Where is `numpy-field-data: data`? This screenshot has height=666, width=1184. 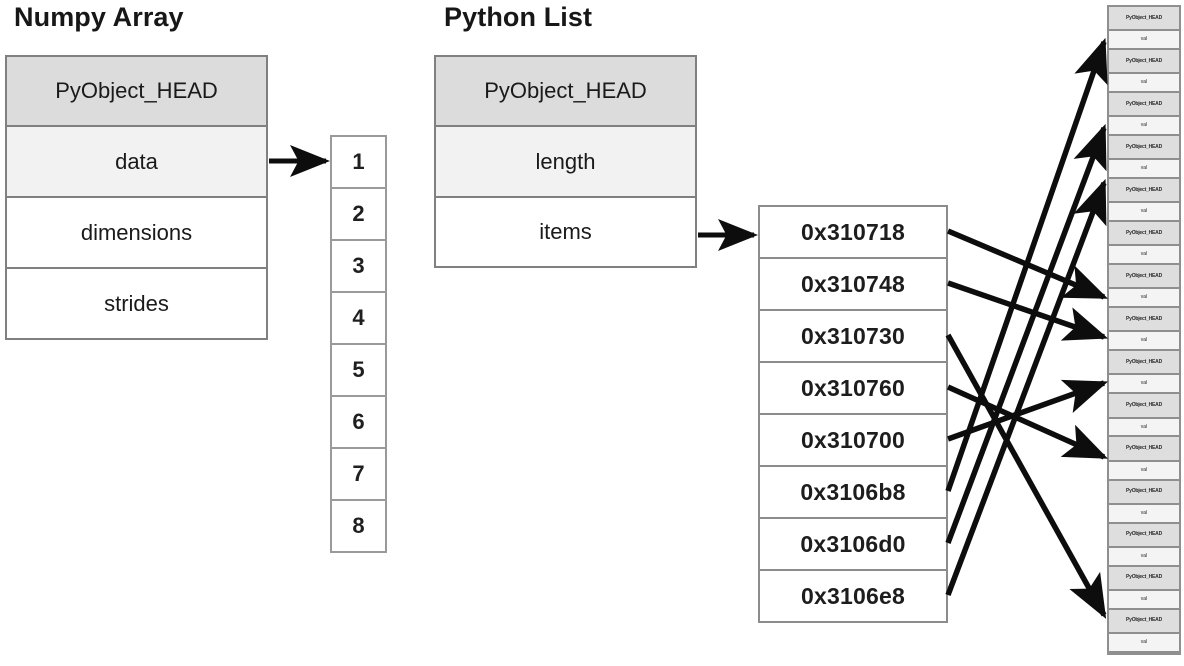 numpy-field-data: data is located at coordinates (136, 162).